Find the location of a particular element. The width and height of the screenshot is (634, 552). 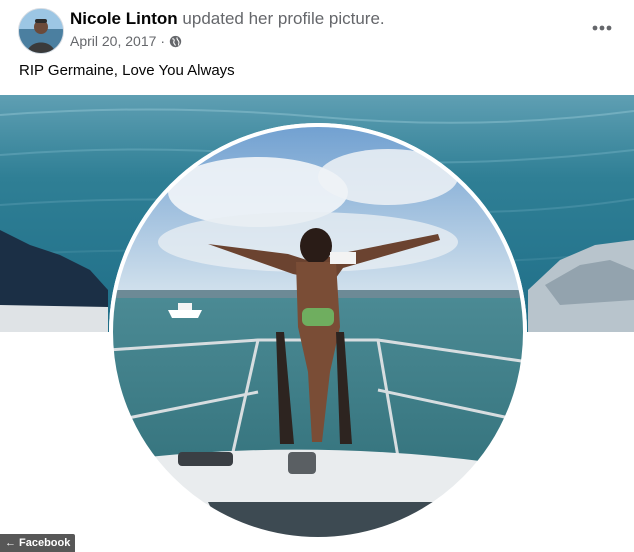

post-date: April 20, 2017 is located at coordinates (113, 41).